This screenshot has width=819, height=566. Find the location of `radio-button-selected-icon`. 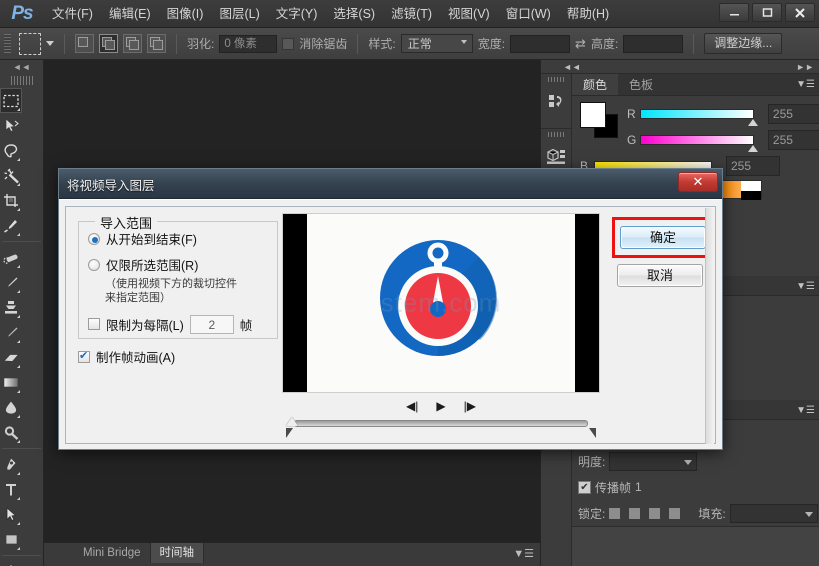

radio-button-selected-icon is located at coordinates (94, 238).